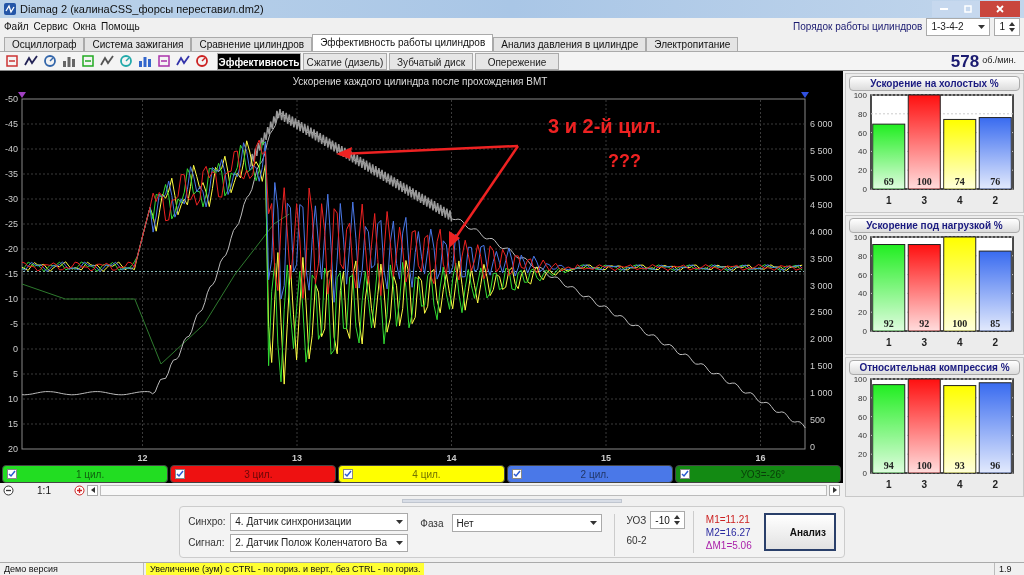 The image size is (1024, 575). Describe the element at coordinates (676, 520) in the screenshot. I see `spinner-arrows-icon` at that location.